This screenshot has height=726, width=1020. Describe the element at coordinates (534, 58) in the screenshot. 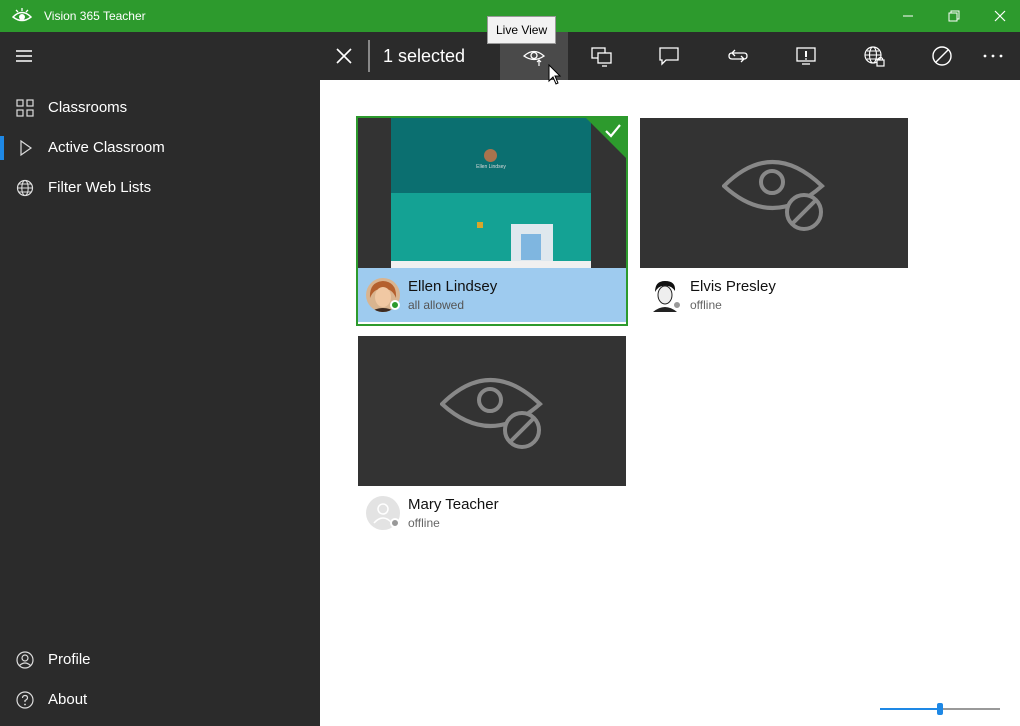

I see `eye-icon` at that location.